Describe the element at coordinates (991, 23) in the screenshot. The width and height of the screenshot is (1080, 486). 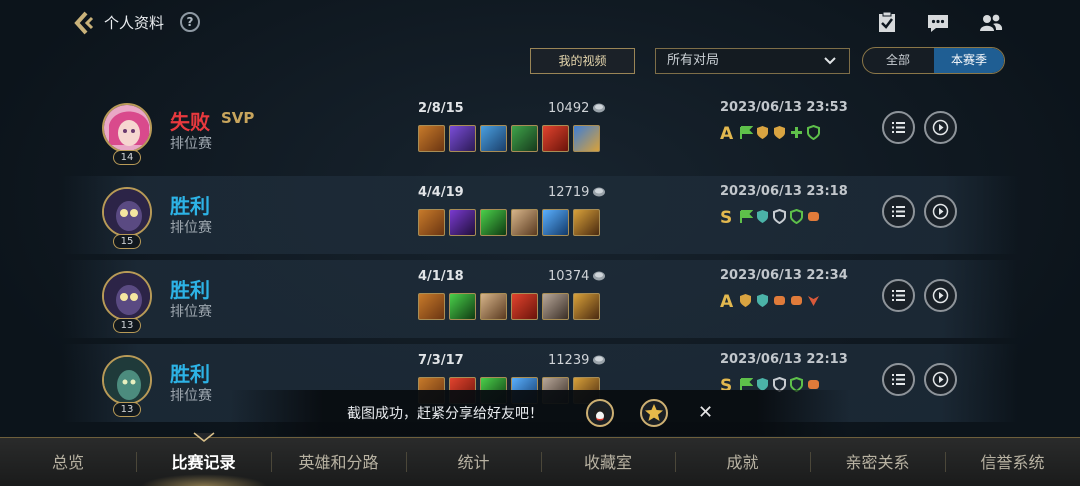
I see `friends-icon` at that location.